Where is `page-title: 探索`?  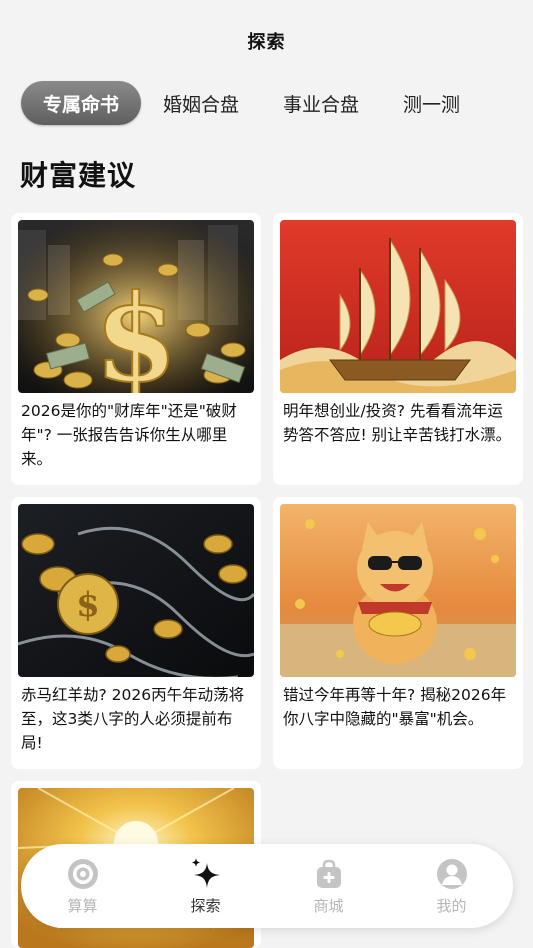 page-title: 探索 is located at coordinates (266, 42).